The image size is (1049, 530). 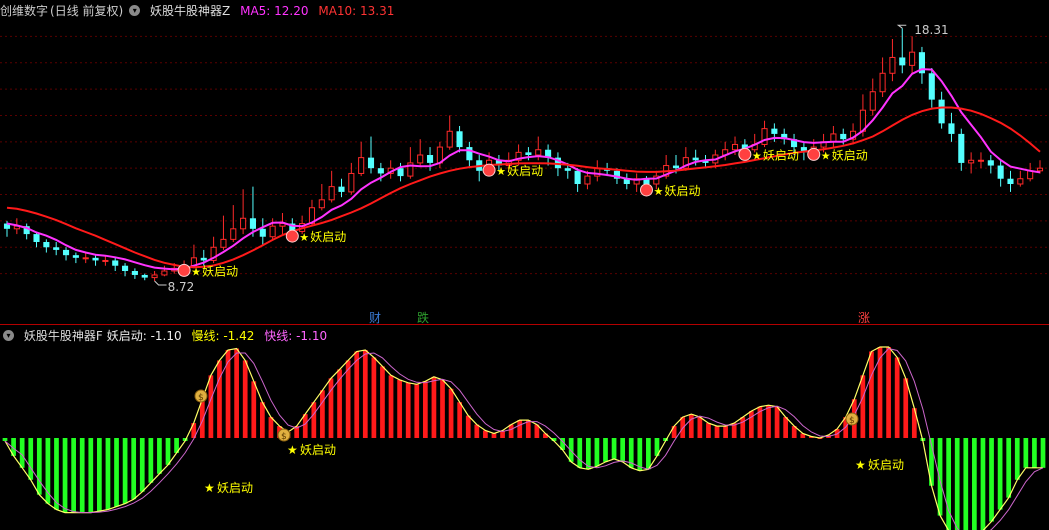 I want to click on fast-line-label: 快线: -1.10, so click(x=296, y=336).